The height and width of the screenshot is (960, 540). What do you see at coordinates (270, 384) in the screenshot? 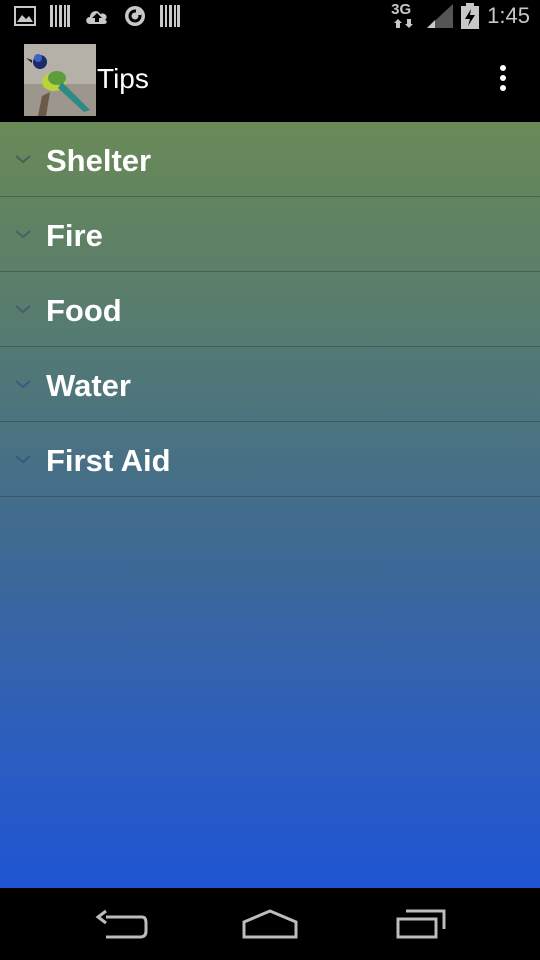
I see `list-item-water: Water` at bounding box center [270, 384].